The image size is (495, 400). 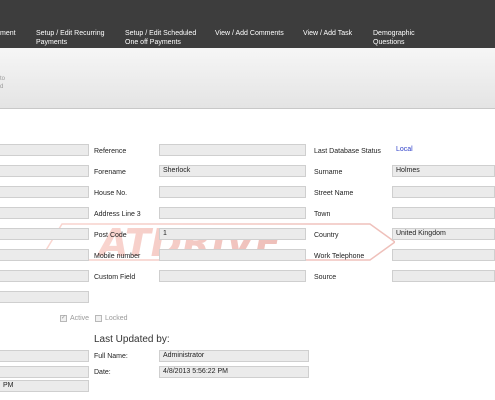 What do you see at coordinates (132, 339) in the screenshot?
I see `last-updated-title: Last Updated by:` at bounding box center [132, 339].